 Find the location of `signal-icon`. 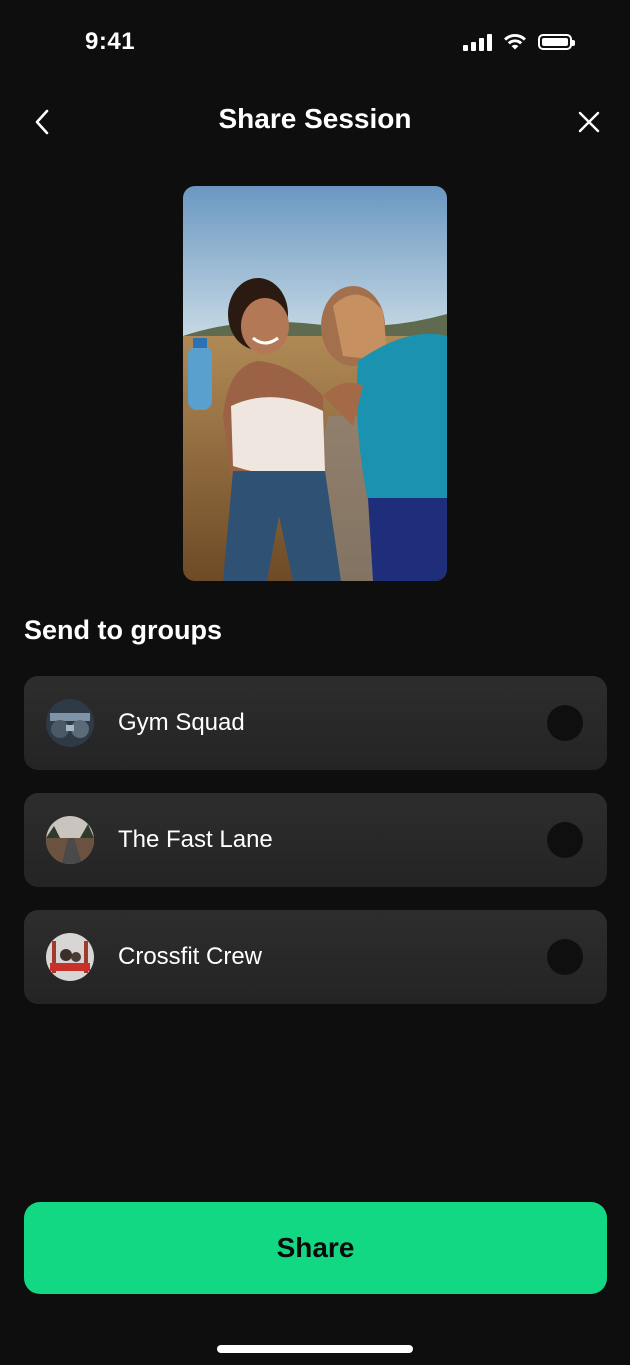

signal-icon is located at coordinates (477, 42).